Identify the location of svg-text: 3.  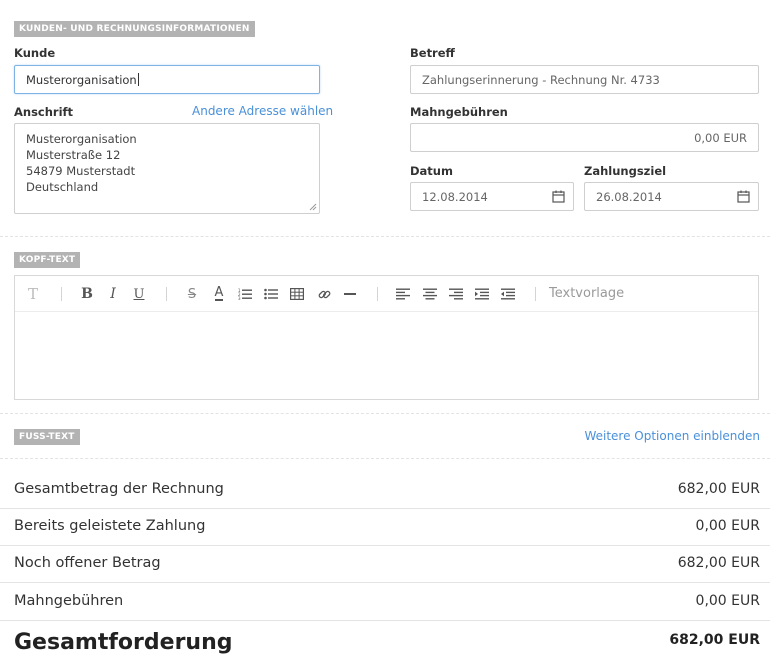
(239, 298).